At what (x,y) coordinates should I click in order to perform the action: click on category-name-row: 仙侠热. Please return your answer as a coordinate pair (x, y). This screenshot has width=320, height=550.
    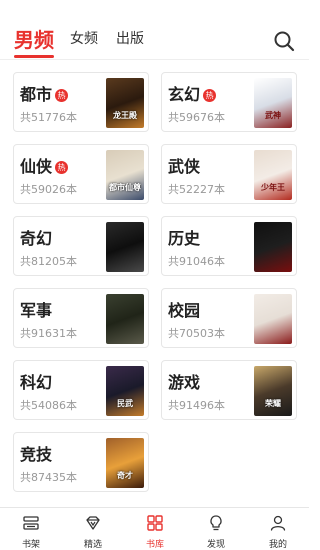
    Looking at the image, I should click on (44, 165).